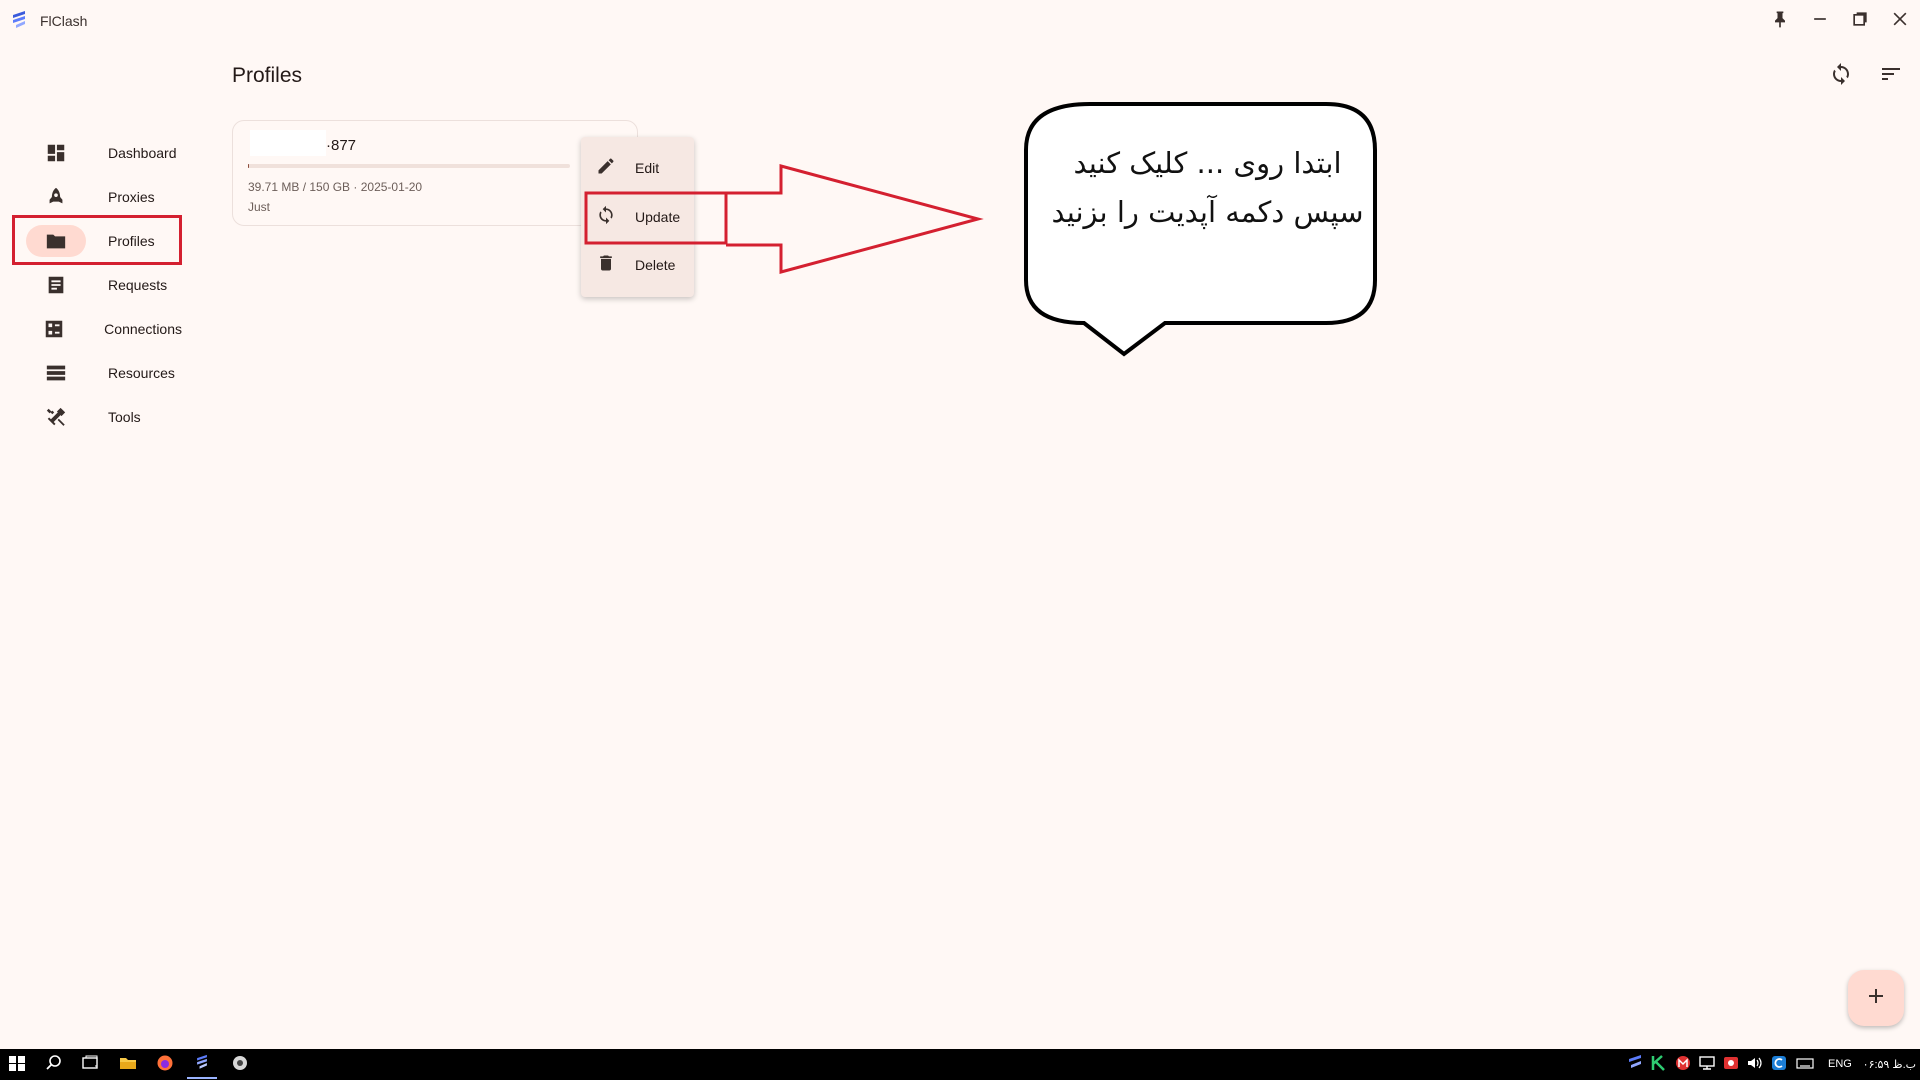 This screenshot has height=1080, width=1920. I want to click on tools-icon, so click(56, 417).